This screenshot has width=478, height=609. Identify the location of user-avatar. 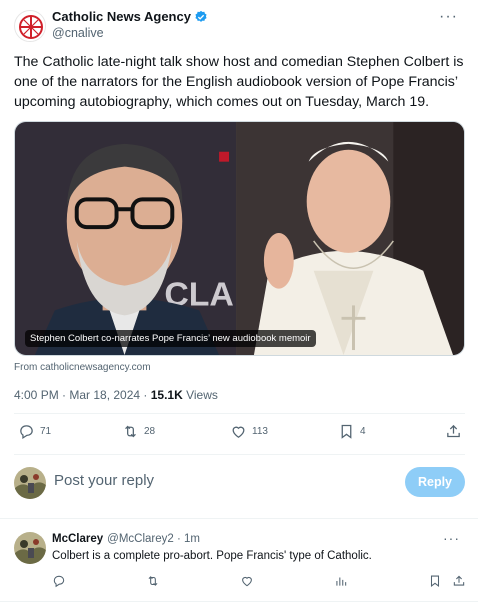
(30, 483).